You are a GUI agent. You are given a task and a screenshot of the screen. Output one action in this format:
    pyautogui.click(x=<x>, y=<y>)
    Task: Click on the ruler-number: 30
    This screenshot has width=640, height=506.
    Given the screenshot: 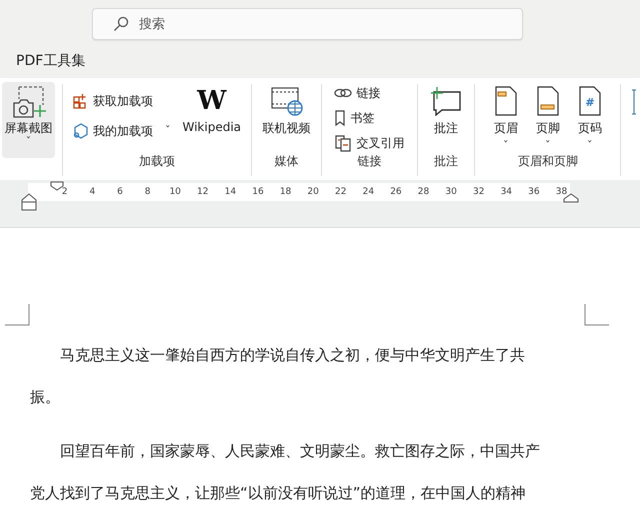 What is the action you would take?
    pyautogui.click(x=451, y=192)
    